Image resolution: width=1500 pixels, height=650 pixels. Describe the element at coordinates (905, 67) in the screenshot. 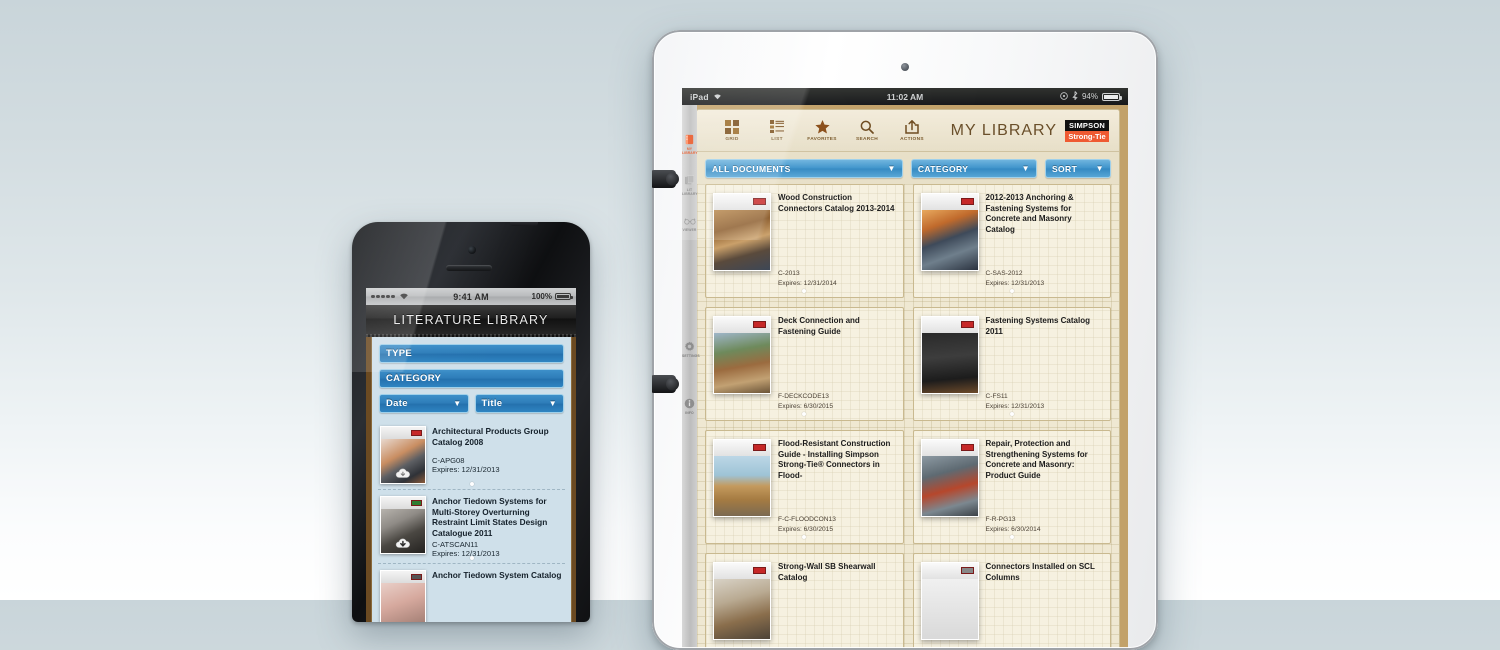

I see `front-camera-icon` at that location.